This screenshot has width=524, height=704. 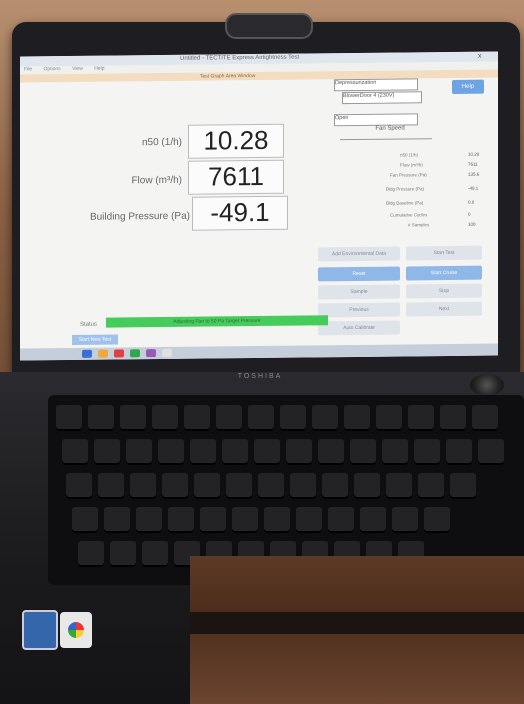 I want to click on laptop-brand: TOSHIBA, so click(x=260, y=376).